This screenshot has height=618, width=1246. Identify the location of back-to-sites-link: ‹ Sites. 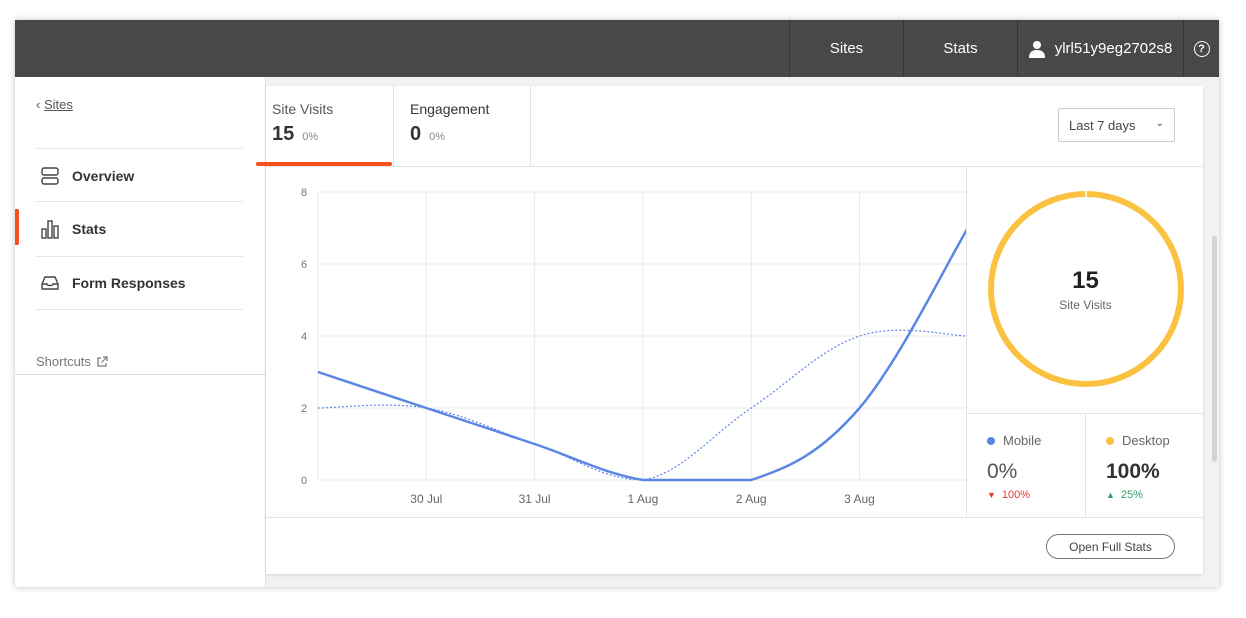
(54, 104).